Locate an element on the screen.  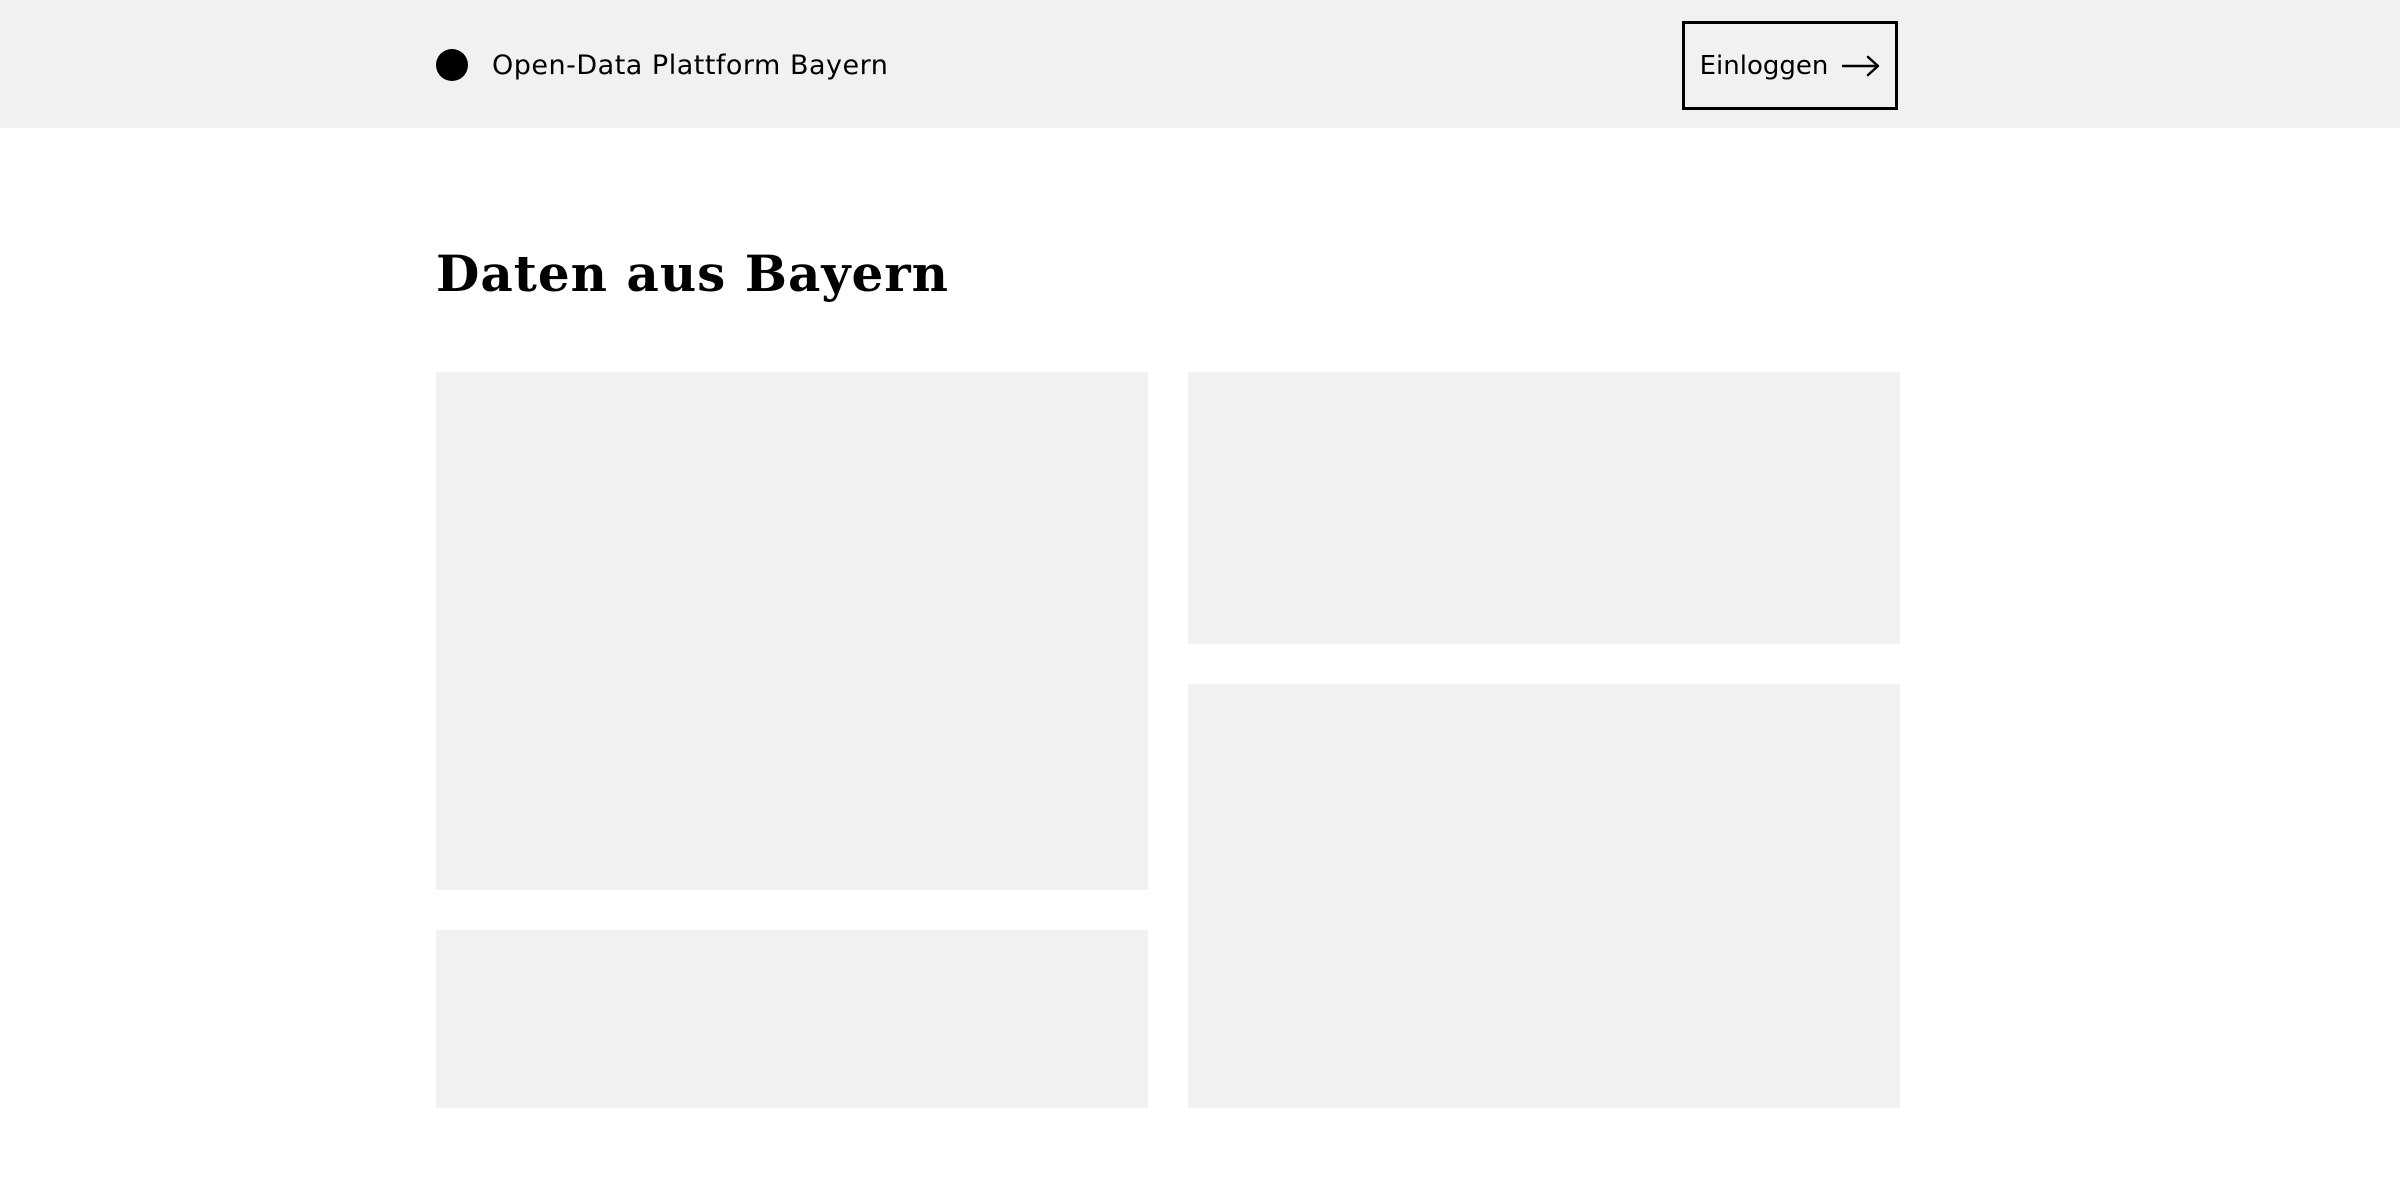
data-card-small-right is located at coordinates (1544, 508).